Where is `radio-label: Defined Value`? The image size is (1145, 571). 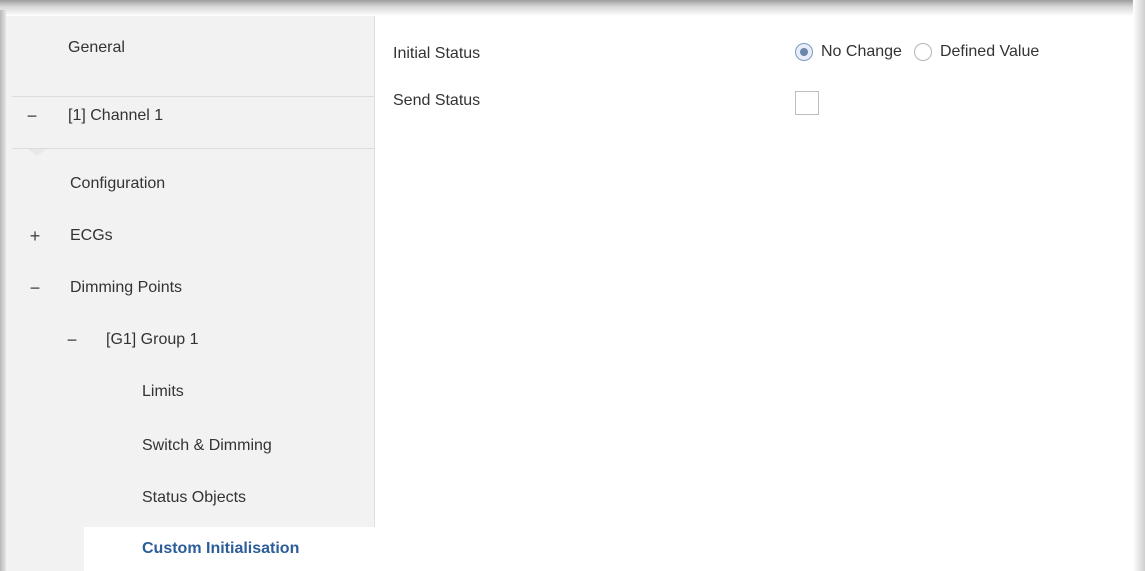
radio-label: Defined Value is located at coordinates (989, 51).